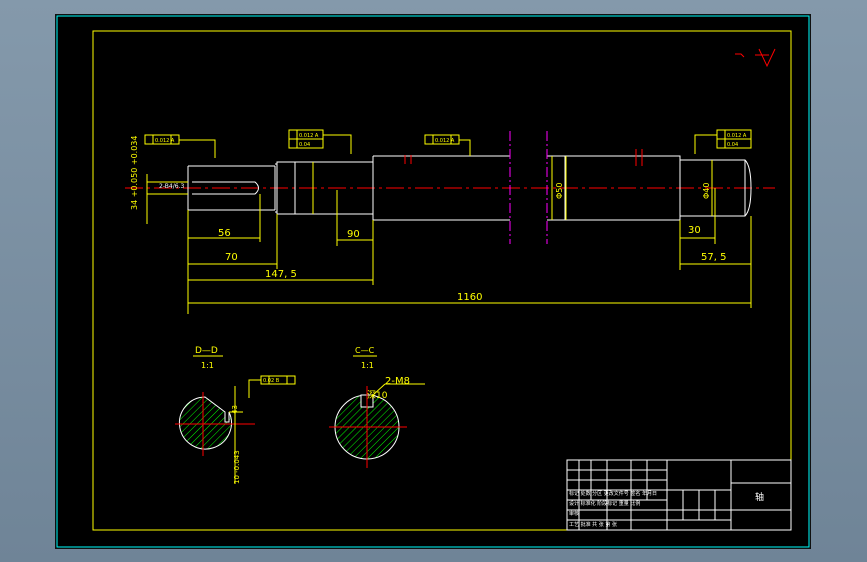 The height and width of the screenshot is (562, 867). Describe the element at coordinates (713, 257) in the screenshot. I see `dim-57-5: 57, 5` at that location.